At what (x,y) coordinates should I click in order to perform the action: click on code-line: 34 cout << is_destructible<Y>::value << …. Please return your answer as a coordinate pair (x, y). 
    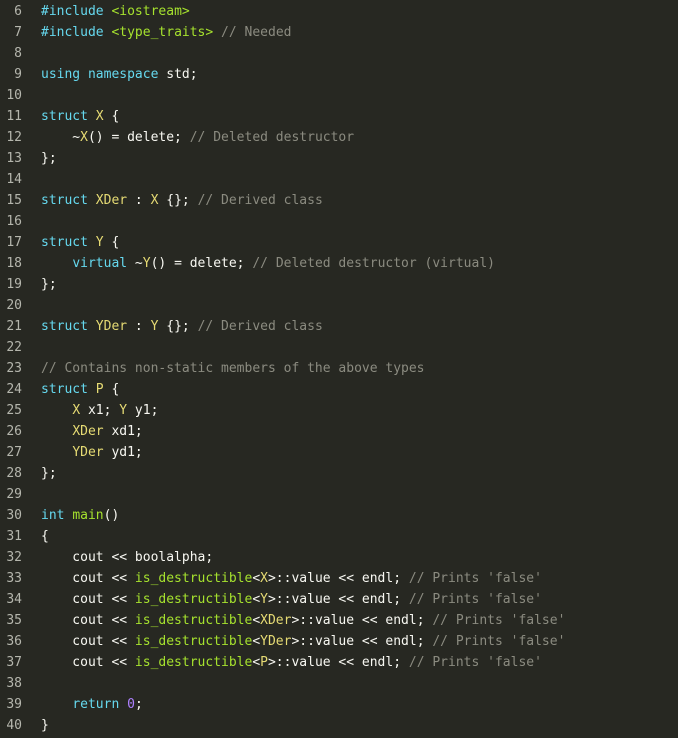
    Looking at the image, I should click on (339, 599).